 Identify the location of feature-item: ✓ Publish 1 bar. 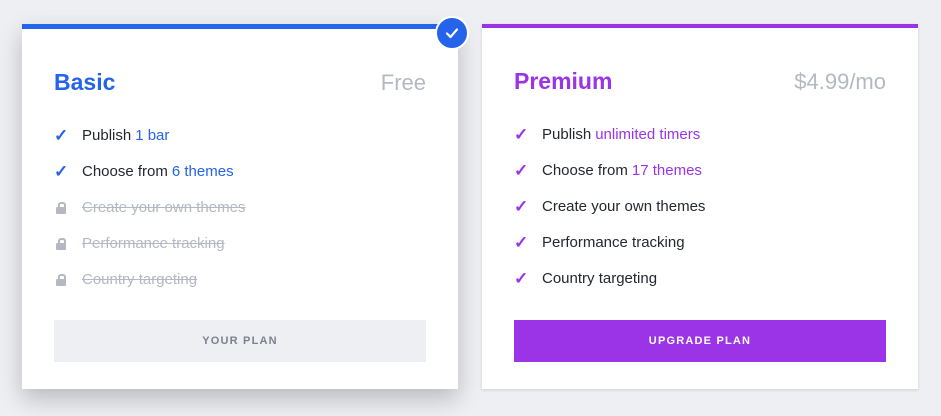
(240, 135).